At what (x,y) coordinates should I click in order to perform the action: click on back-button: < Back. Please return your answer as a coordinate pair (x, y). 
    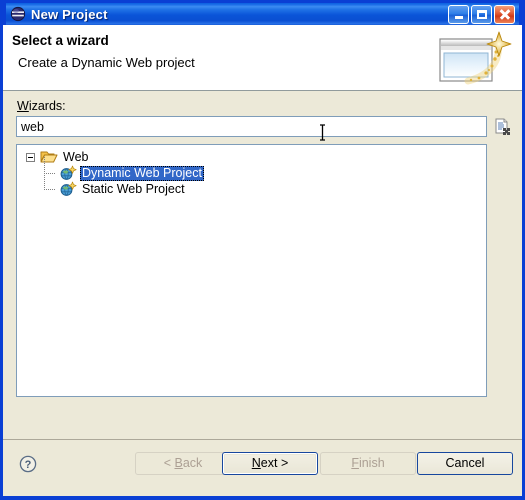
    Looking at the image, I should click on (183, 463).